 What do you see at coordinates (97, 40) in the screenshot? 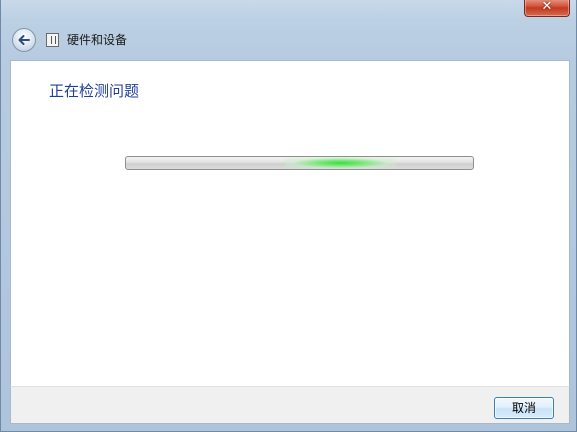
I see `nav-title: 硬件和设备` at bounding box center [97, 40].